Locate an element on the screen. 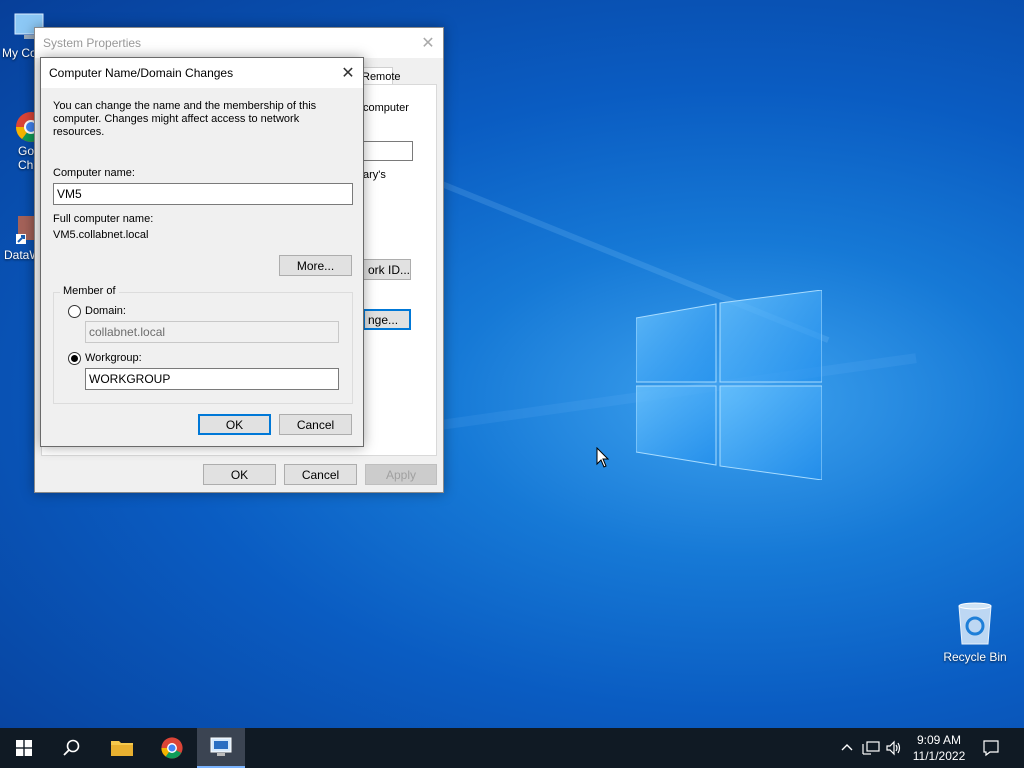 The height and width of the screenshot is (768, 1024). system-properties-icon is located at coordinates (221, 746).